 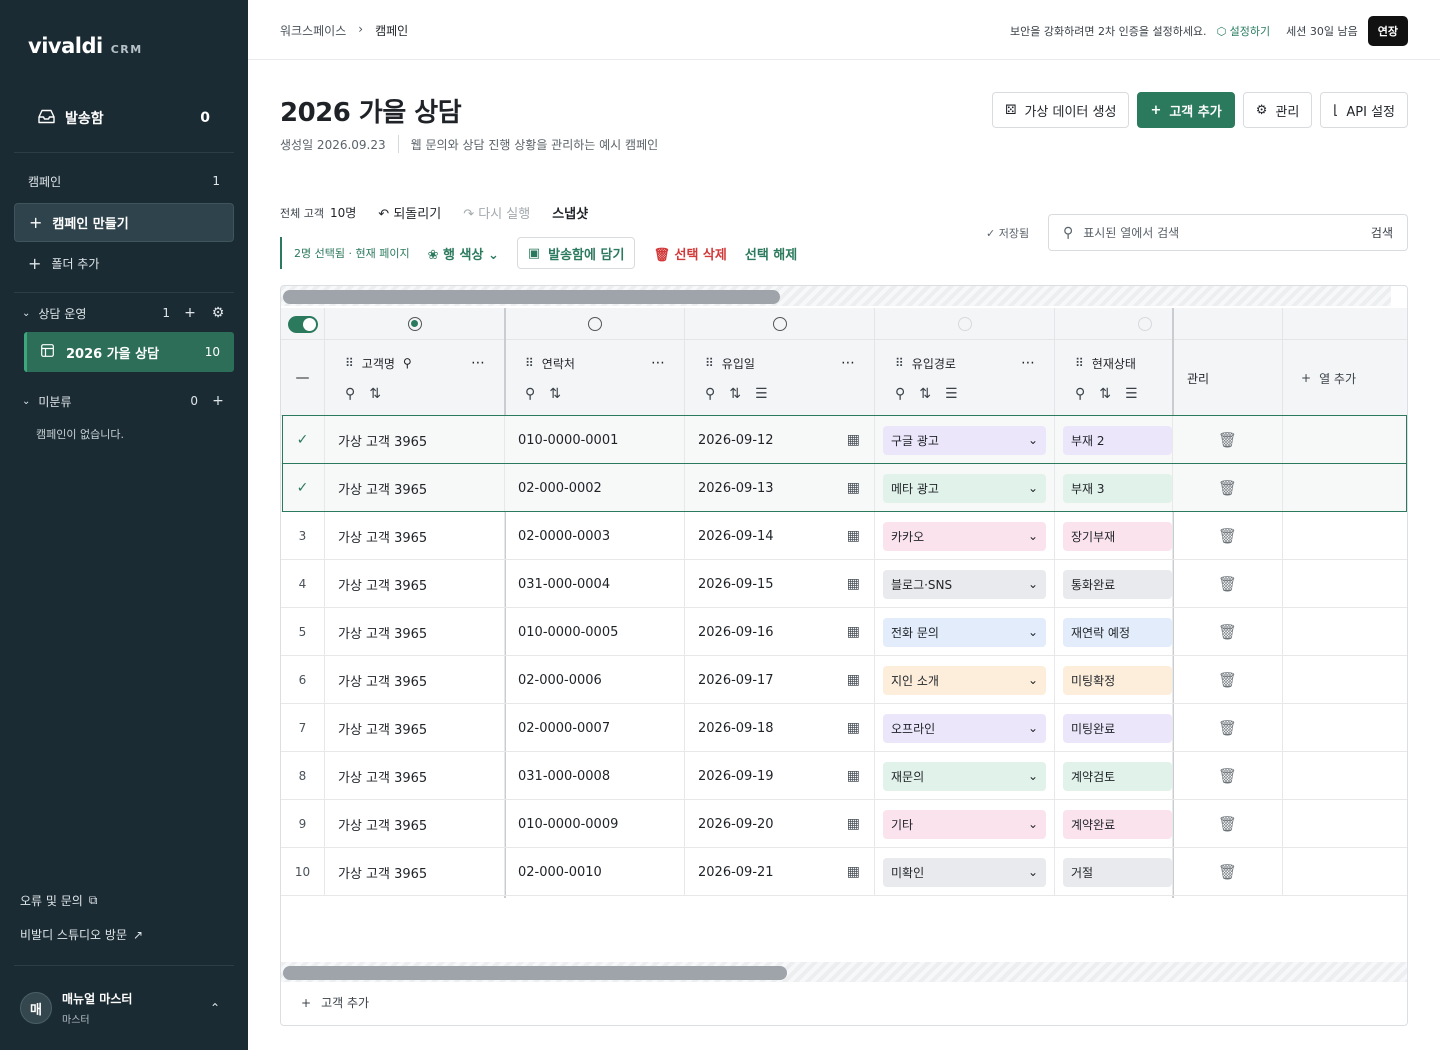 I want to click on cell-phone: 02-000-0006, so click(x=595, y=680).